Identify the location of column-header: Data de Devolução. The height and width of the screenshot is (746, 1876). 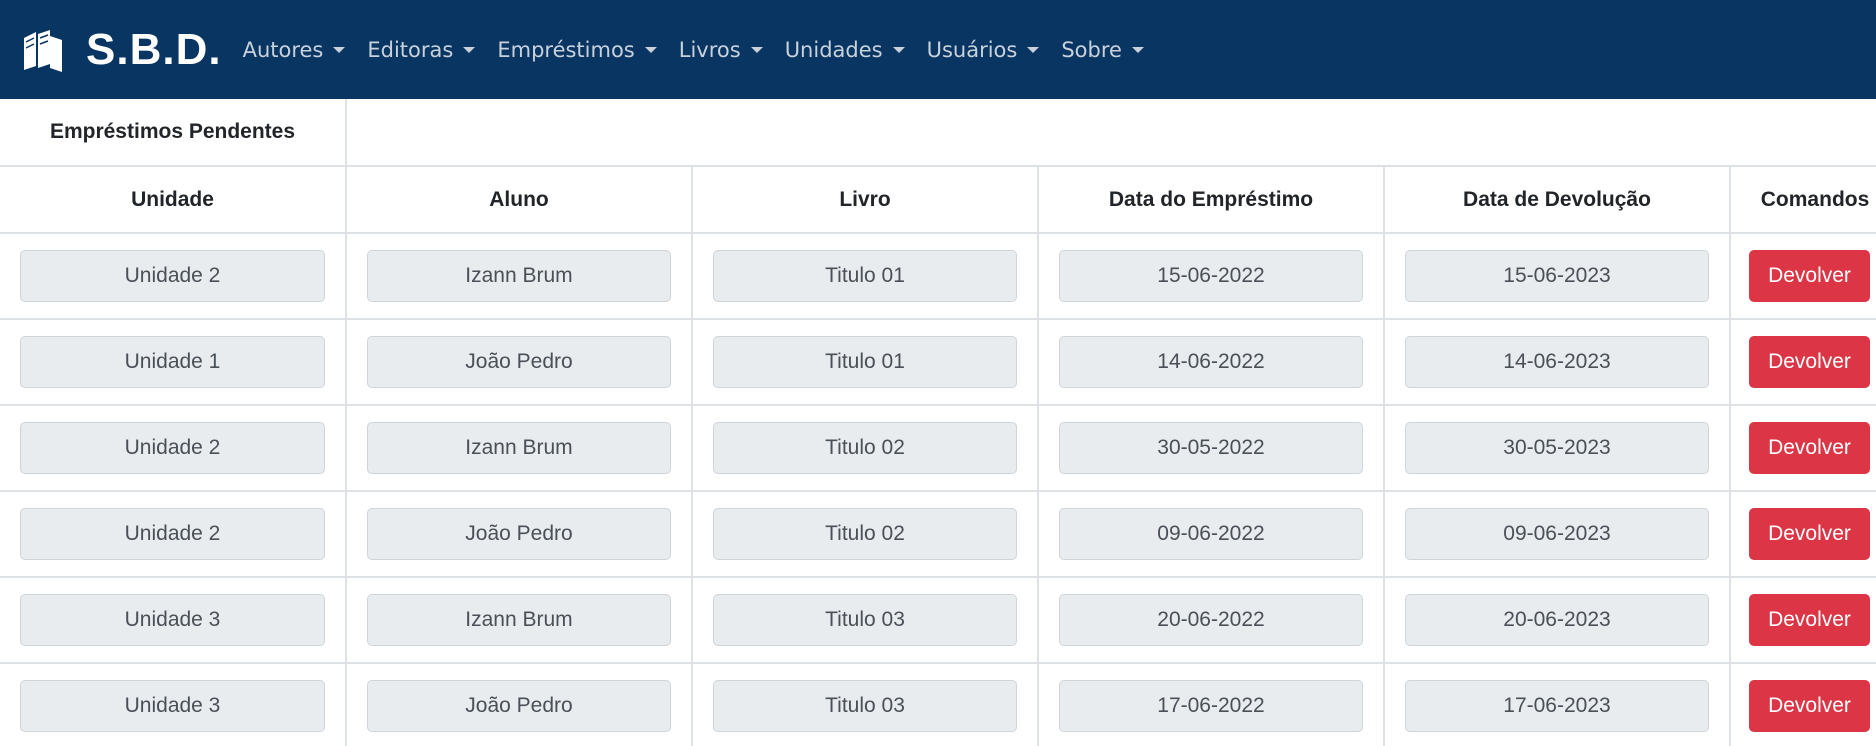
(1557, 199).